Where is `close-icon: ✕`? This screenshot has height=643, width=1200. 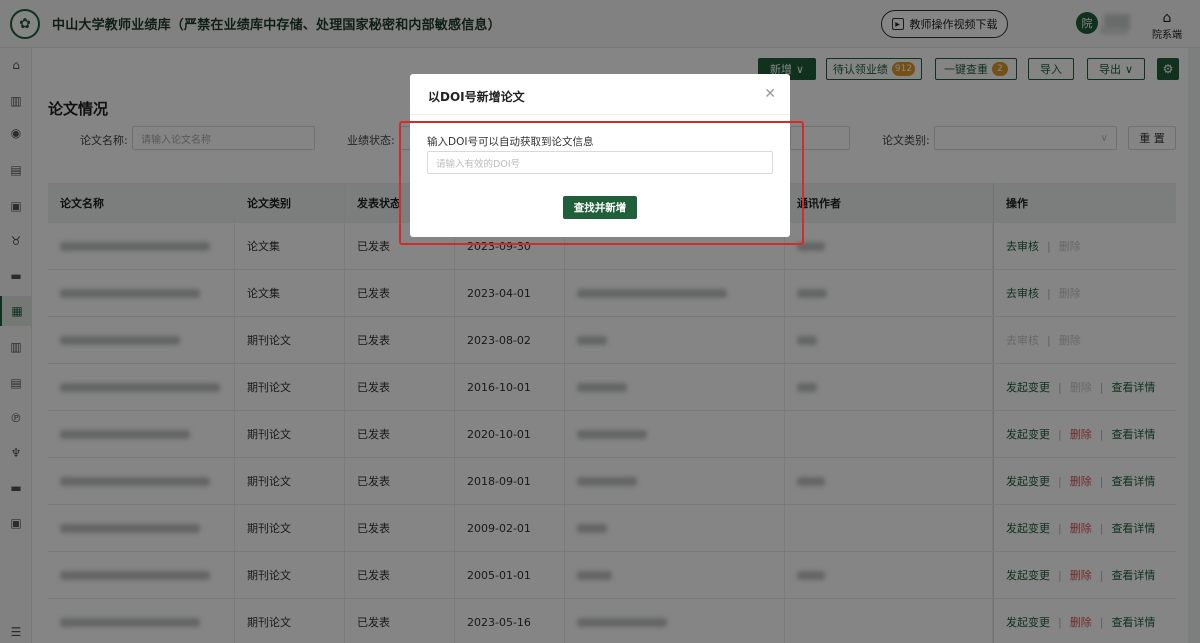 close-icon: ✕ is located at coordinates (770, 94).